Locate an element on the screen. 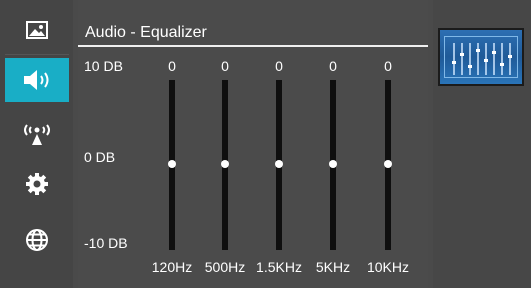  band-frequency: 10KHz is located at coordinates (388, 267).